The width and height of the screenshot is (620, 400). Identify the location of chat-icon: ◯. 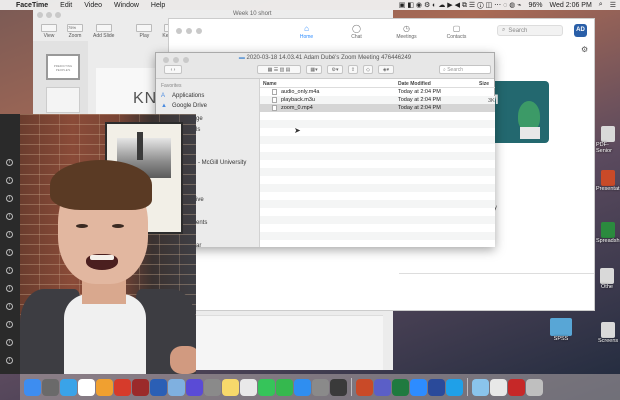
(356, 28).